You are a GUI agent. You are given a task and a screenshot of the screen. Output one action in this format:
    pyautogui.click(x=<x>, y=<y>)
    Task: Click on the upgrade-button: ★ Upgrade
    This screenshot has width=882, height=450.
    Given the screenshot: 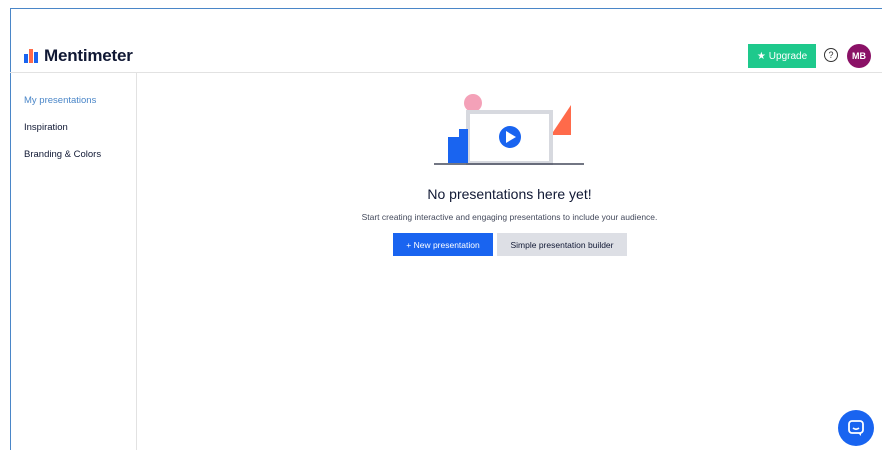 What is the action you would take?
    pyautogui.click(x=782, y=56)
    